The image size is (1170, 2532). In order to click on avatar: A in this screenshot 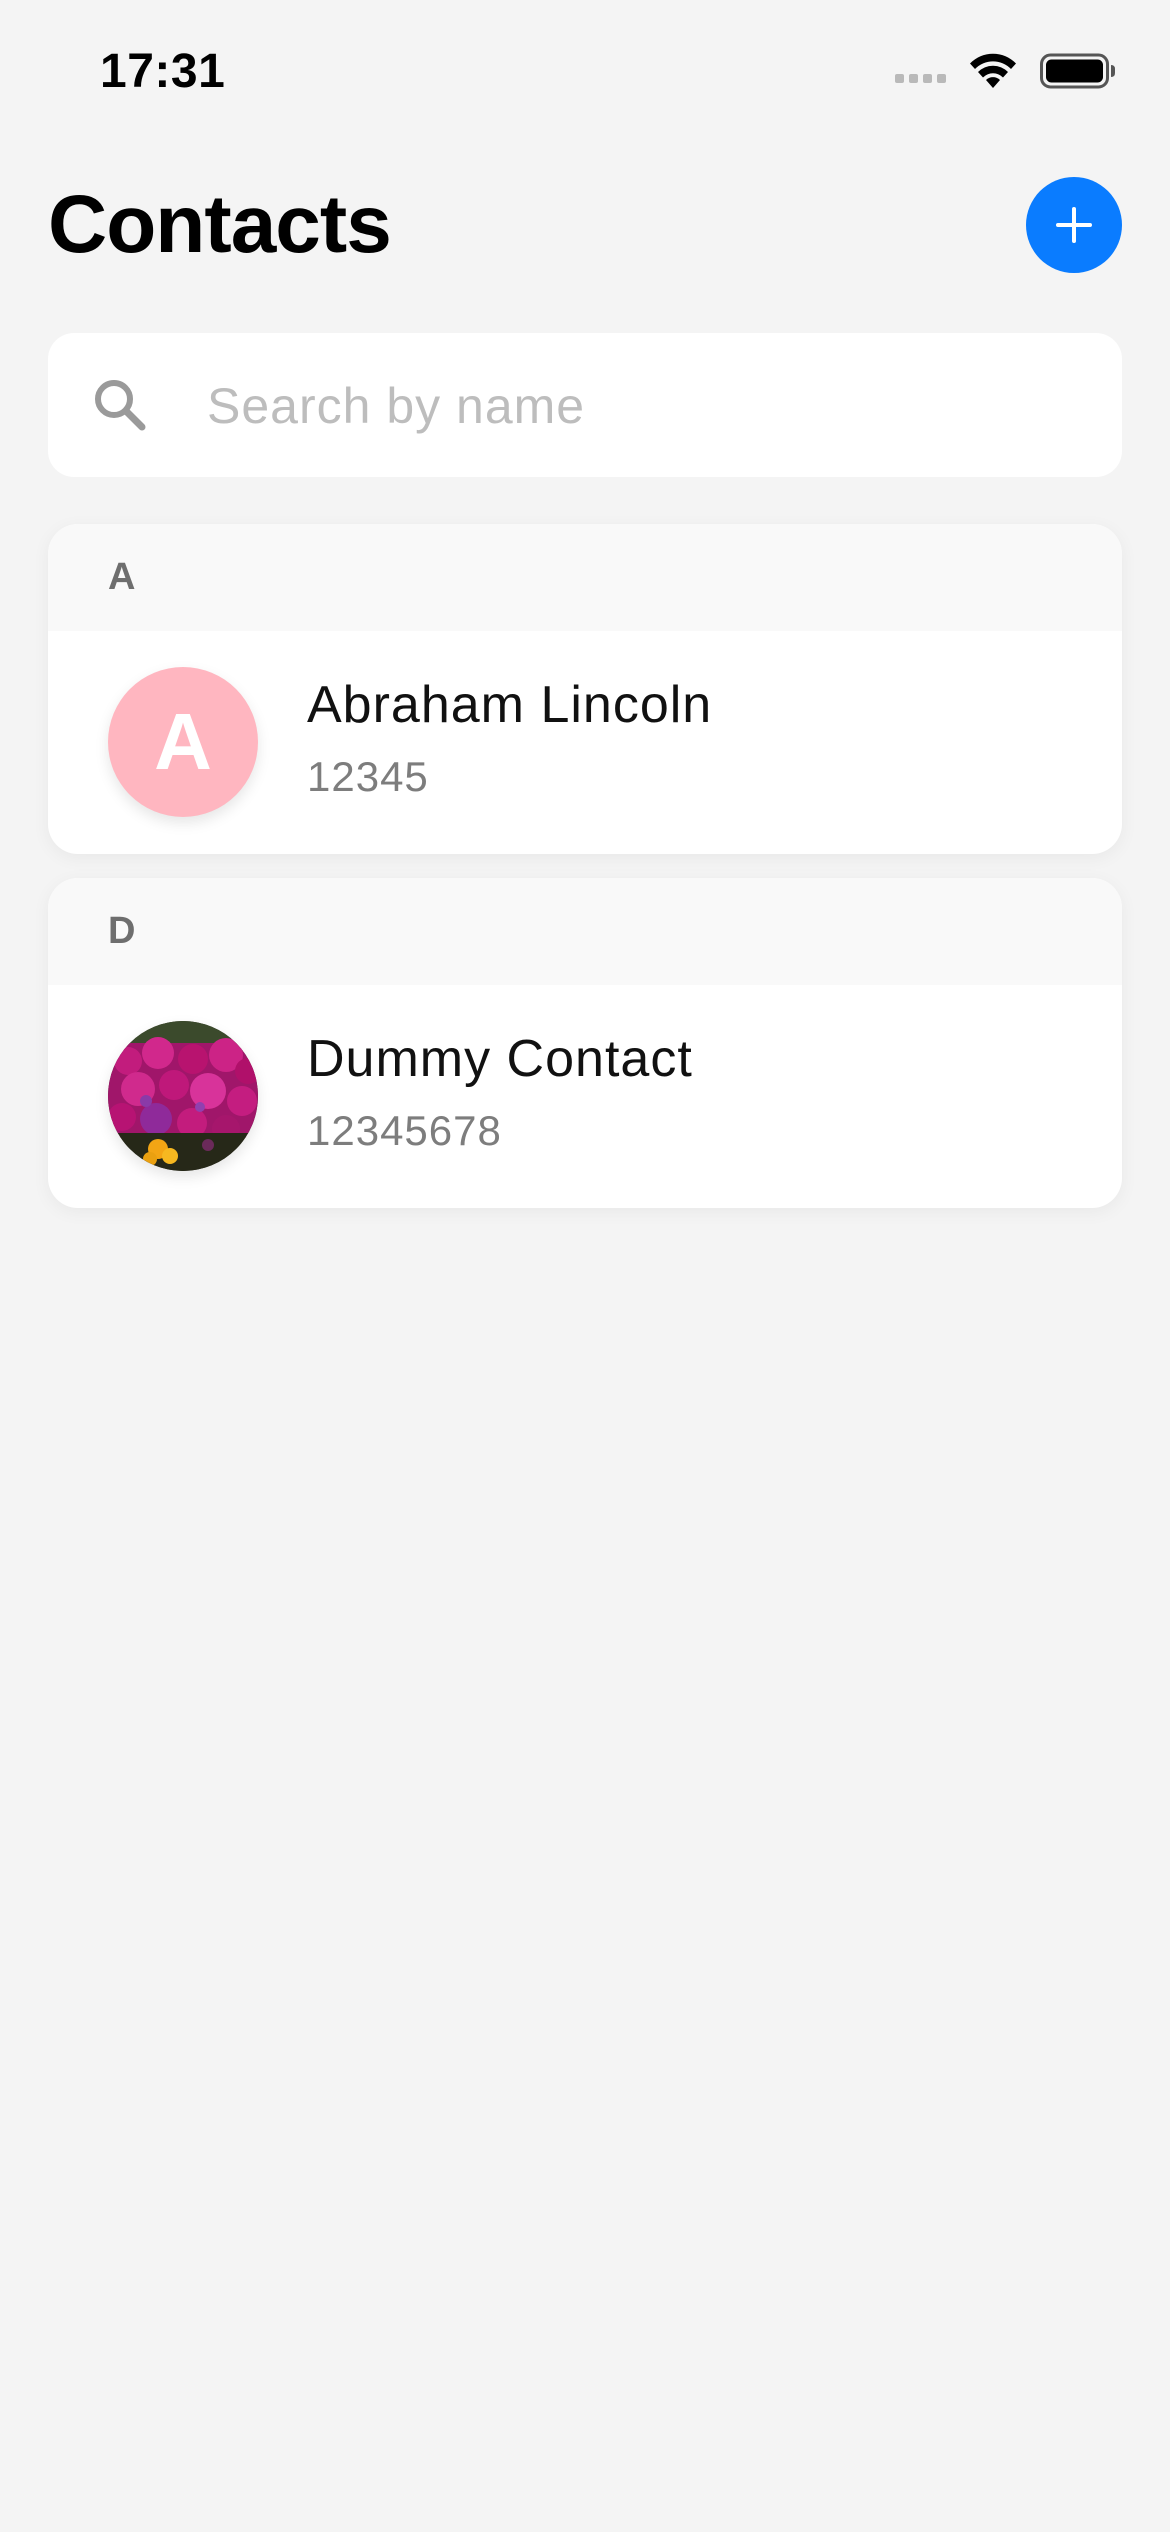, I will do `click(183, 742)`.